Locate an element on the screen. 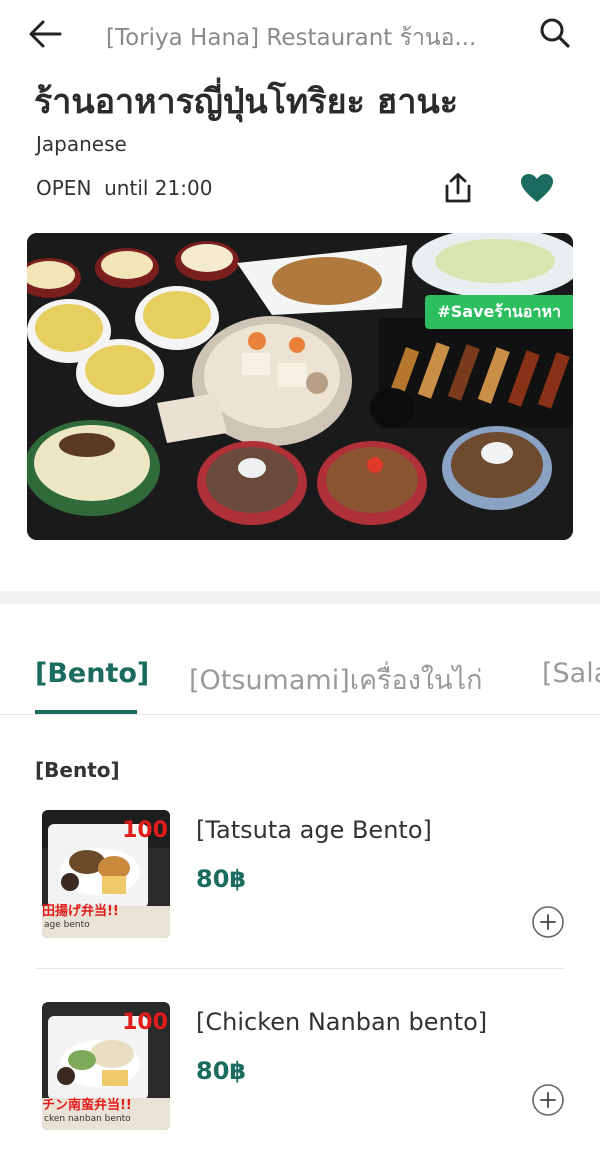 This screenshot has width=600, height=1152. opening-hours: OPEN until 21:00 is located at coordinates (124, 188).